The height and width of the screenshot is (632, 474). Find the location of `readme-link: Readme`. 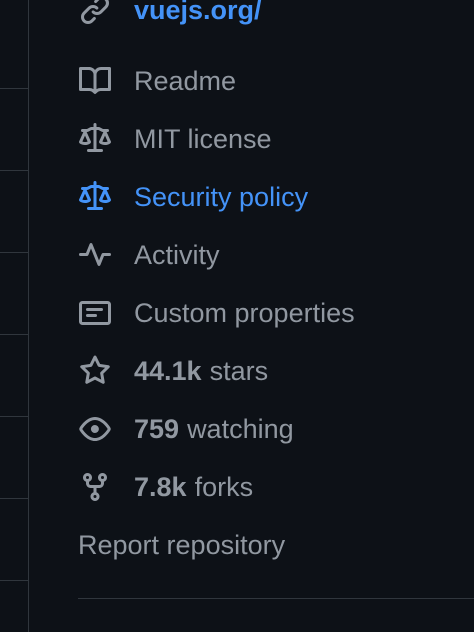

readme-link: Readme is located at coordinates (157, 81).